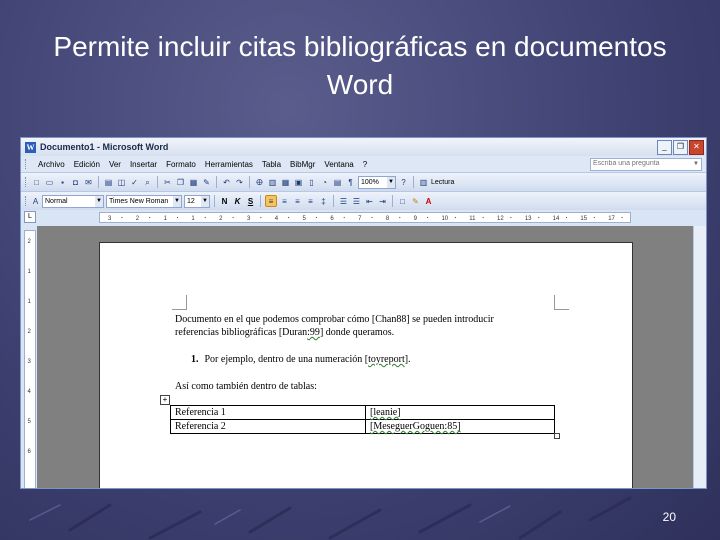 This screenshot has height=540, width=720. What do you see at coordinates (298, 182) in the screenshot?
I see `insert-excel-icon: ▣` at bounding box center [298, 182].